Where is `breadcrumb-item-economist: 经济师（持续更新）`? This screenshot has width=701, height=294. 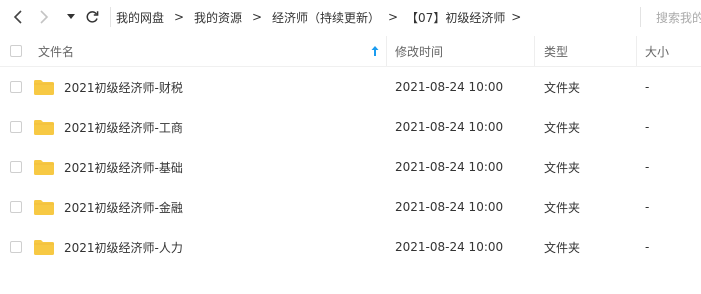 breadcrumb-item-economist: 经济师（持续更新） is located at coordinates (326, 17).